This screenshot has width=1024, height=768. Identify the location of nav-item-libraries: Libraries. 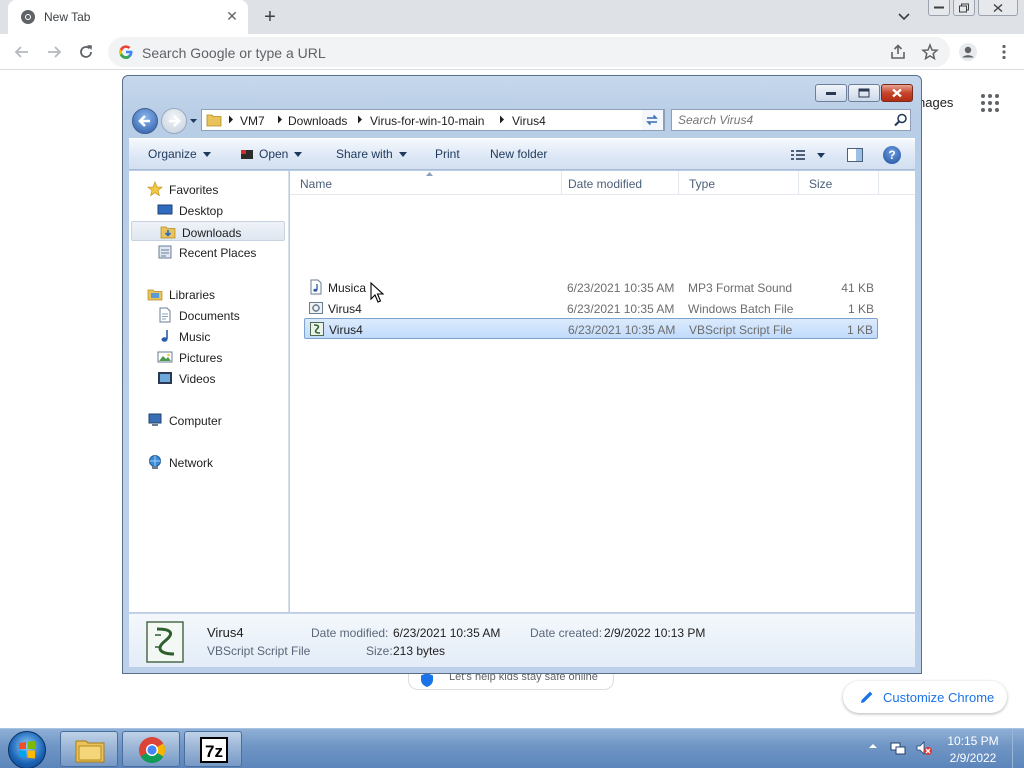
(209, 294).